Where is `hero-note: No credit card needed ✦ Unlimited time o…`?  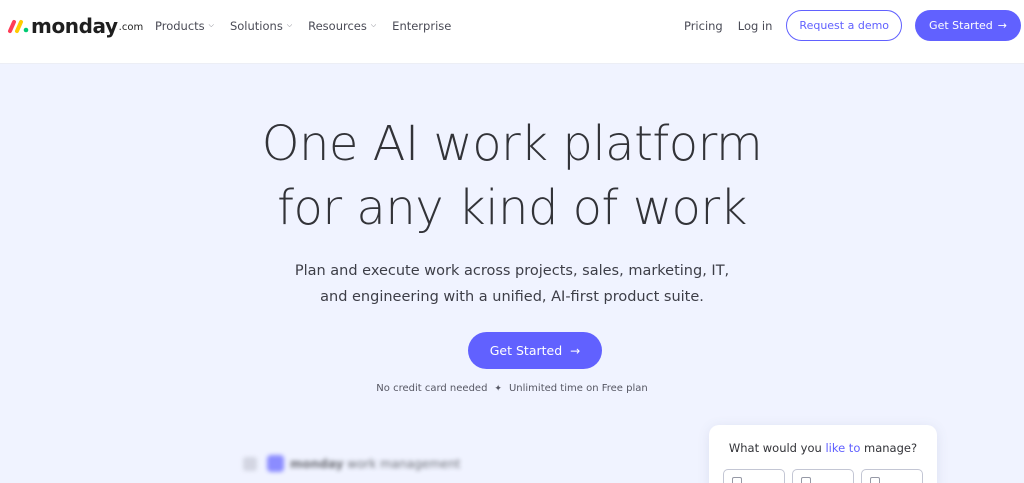
hero-note: No credit card needed ✦ Unlimited time o… is located at coordinates (512, 388).